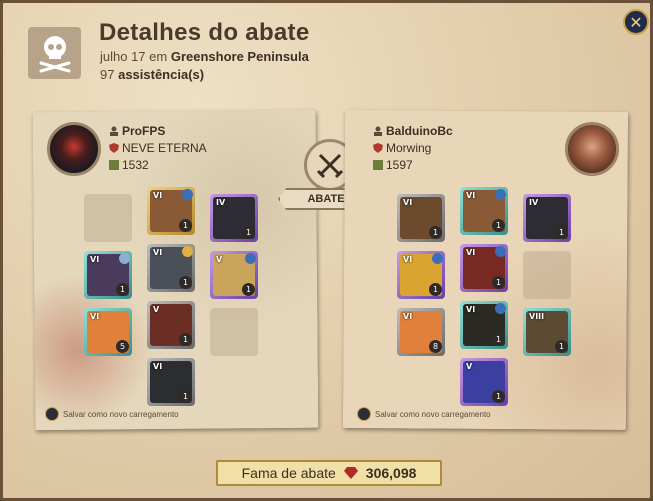  Describe the element at coordinates (421, 275) in the screenshot. I see `victim-slot-mainhand: VI 1` at that location.